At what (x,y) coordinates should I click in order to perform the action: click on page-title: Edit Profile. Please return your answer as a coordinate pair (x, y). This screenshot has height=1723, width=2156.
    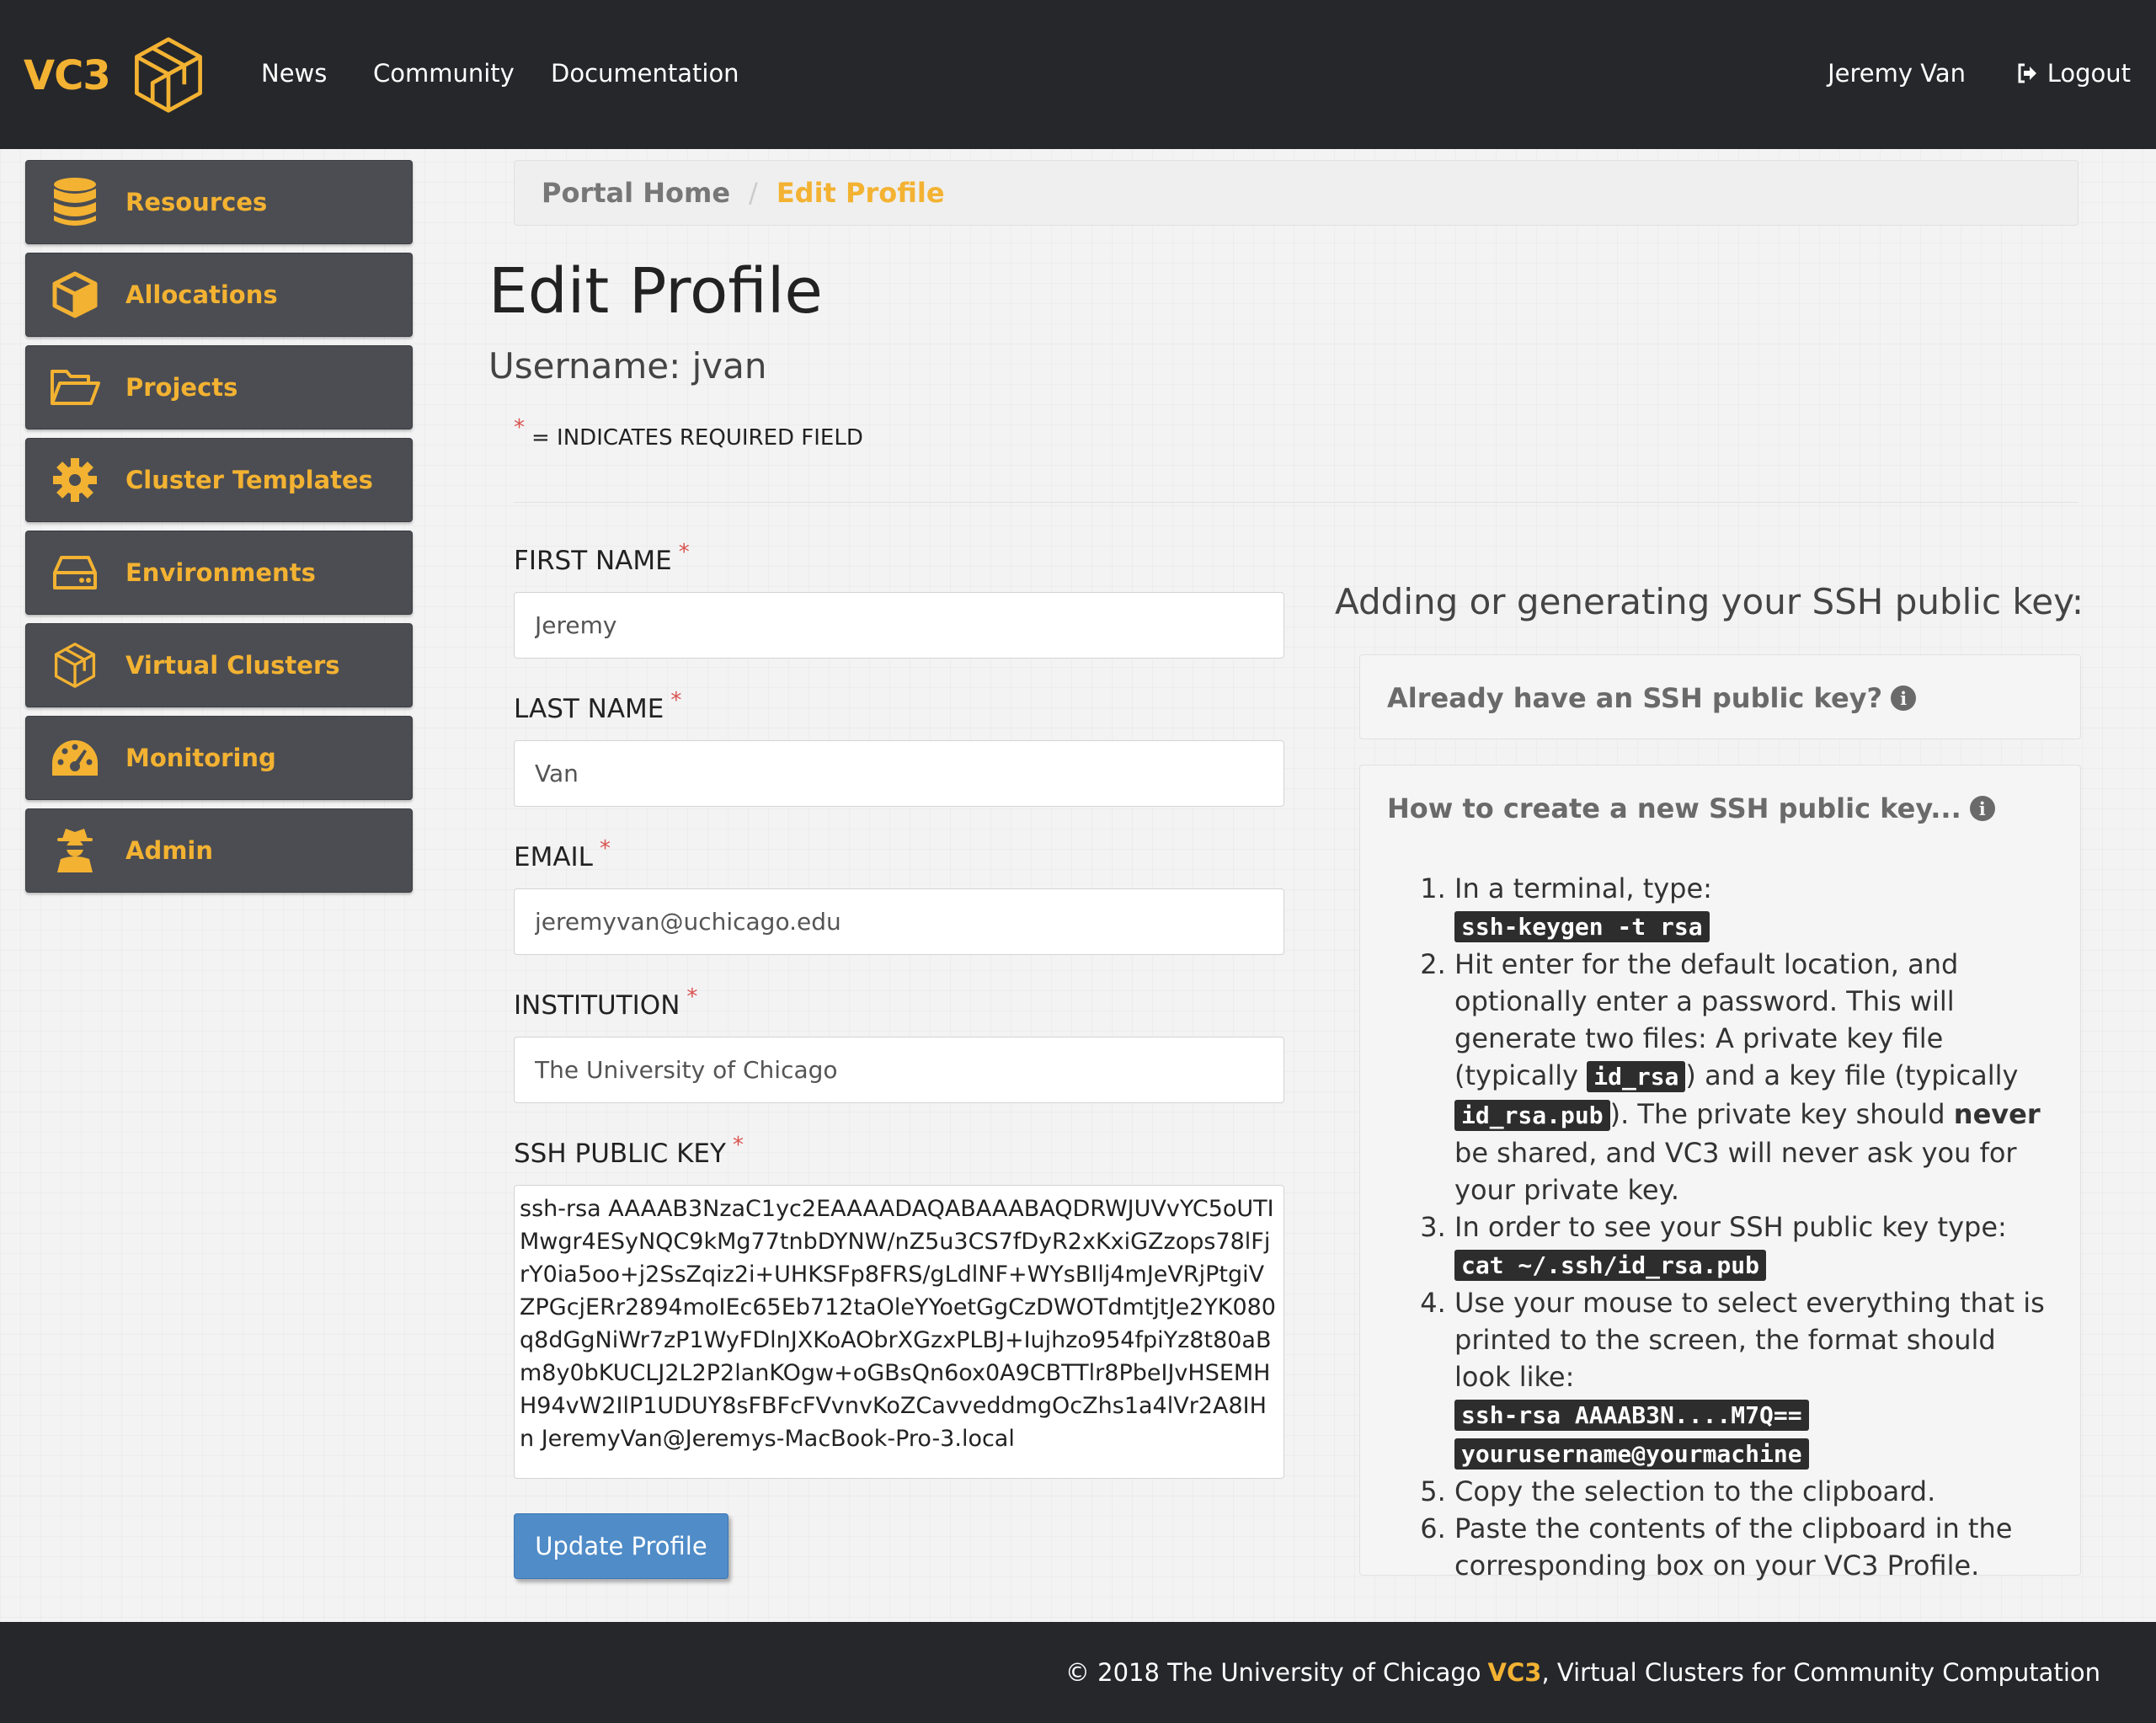
    Looking at the image, I should click on (655, 292).